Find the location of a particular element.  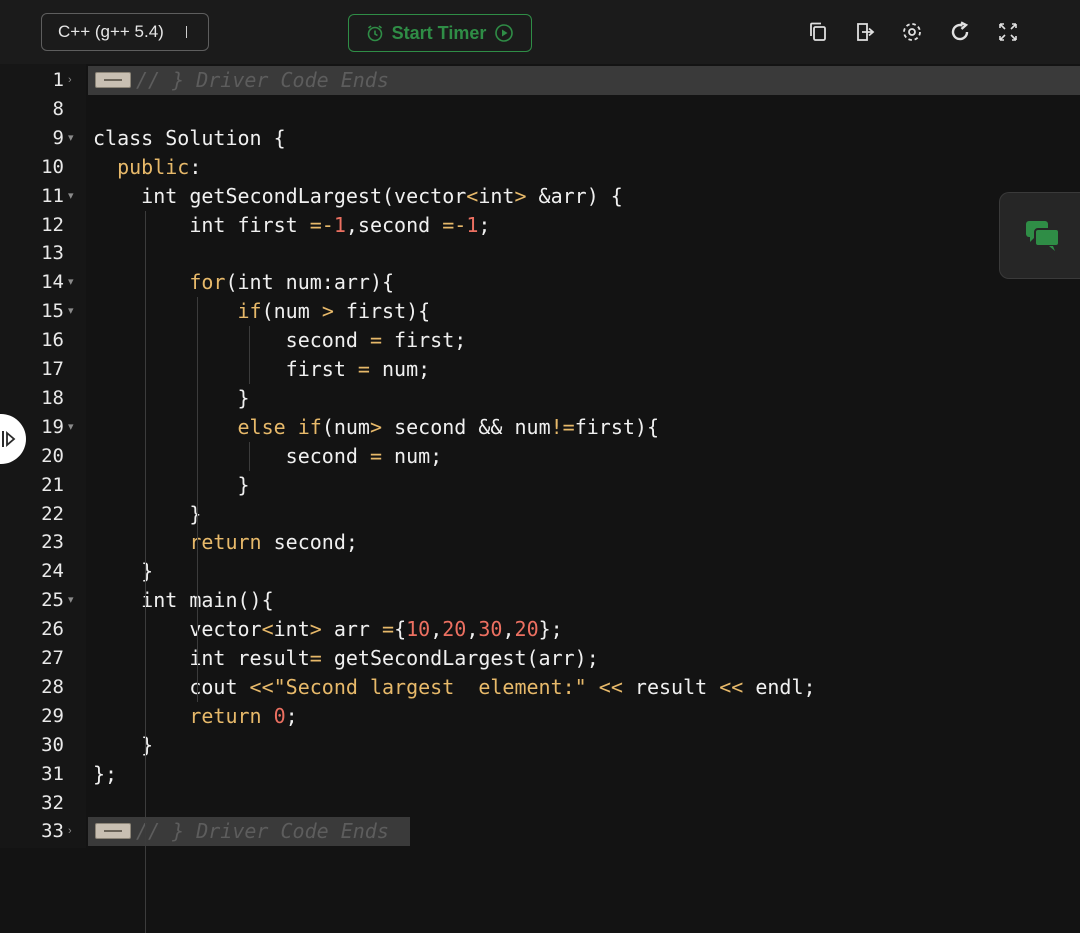

line-number: 13 is located at coordinates (32, 253).